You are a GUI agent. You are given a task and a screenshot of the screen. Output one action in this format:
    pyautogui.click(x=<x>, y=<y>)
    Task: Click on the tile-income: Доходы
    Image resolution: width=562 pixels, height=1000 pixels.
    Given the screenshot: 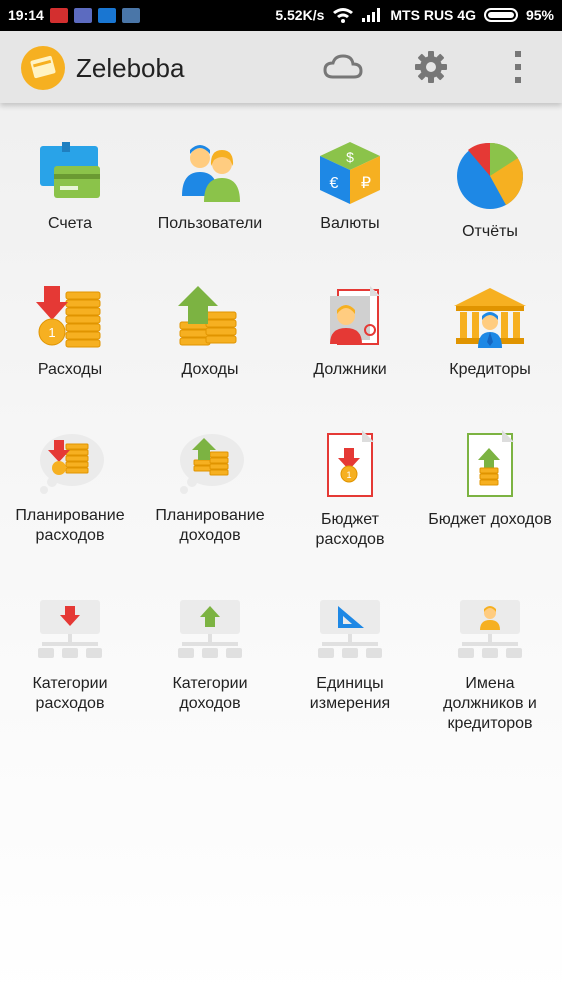 What is the action you would take?
    pyautogui.click(x=210, y=333)
    